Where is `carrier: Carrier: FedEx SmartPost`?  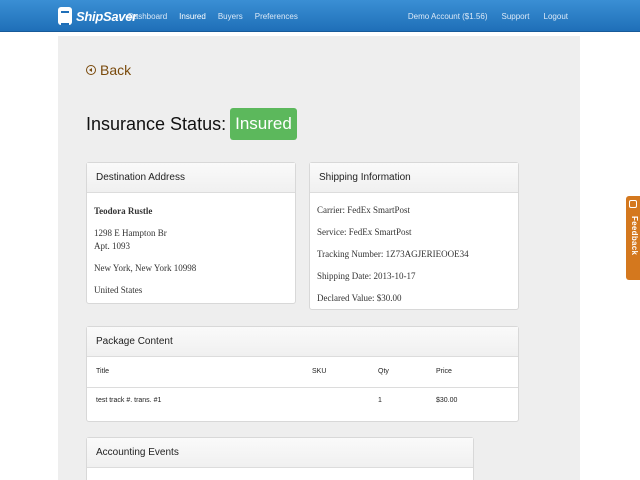 carrier: Carrier: FedEx SmartPost is located at coordinates (363, 210).